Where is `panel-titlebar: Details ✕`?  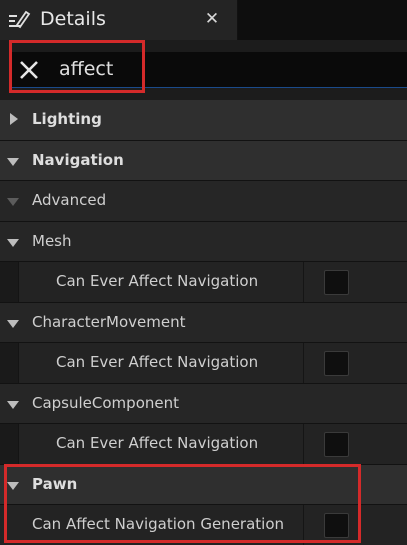 panel-titlebar: Details ✕ is located at coordinates (203, 20).